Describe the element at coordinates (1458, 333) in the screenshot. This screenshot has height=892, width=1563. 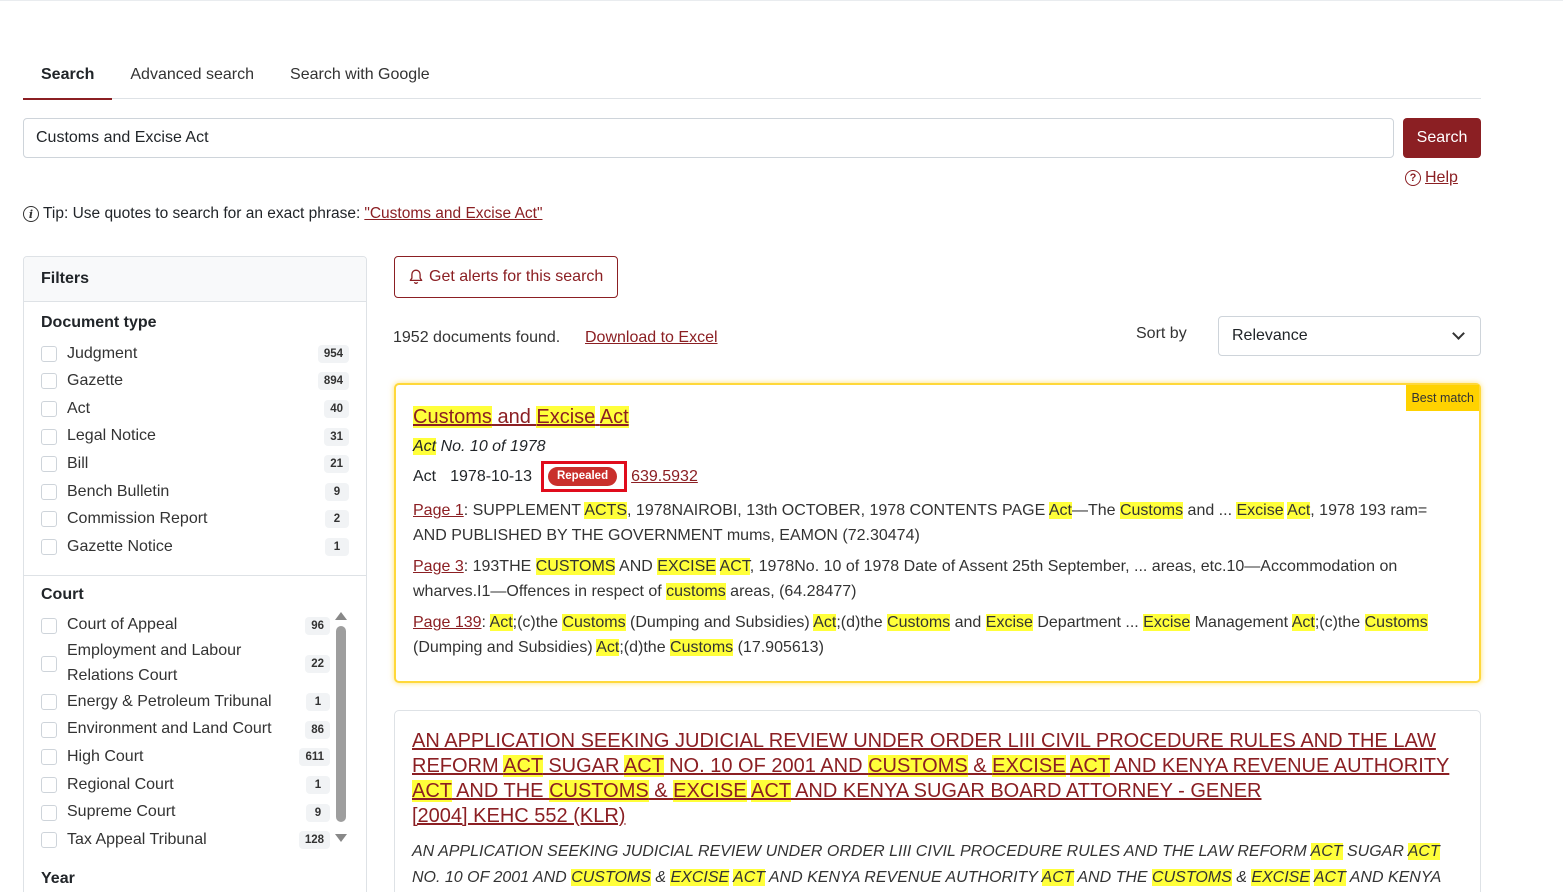
I see `chevron-down-icon` at that location.